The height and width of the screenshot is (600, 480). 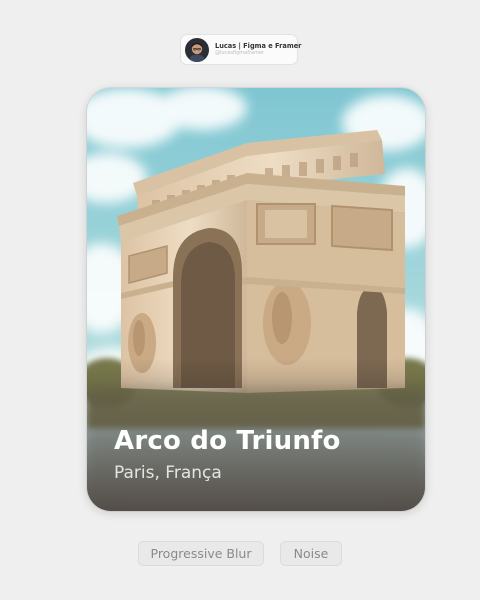 What do you see at coordinates (168, 473) in the screenshot?
I see `card-subtitle: Paris, França` at bounding box center [168, 473].